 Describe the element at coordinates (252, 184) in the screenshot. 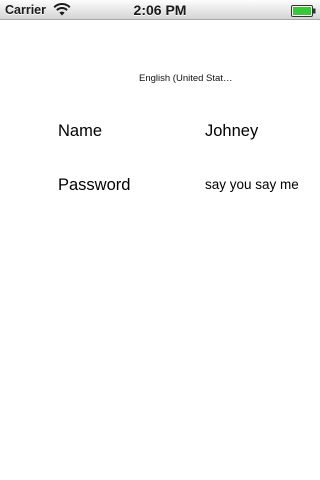

I see `password-value: say you say me` at that location.